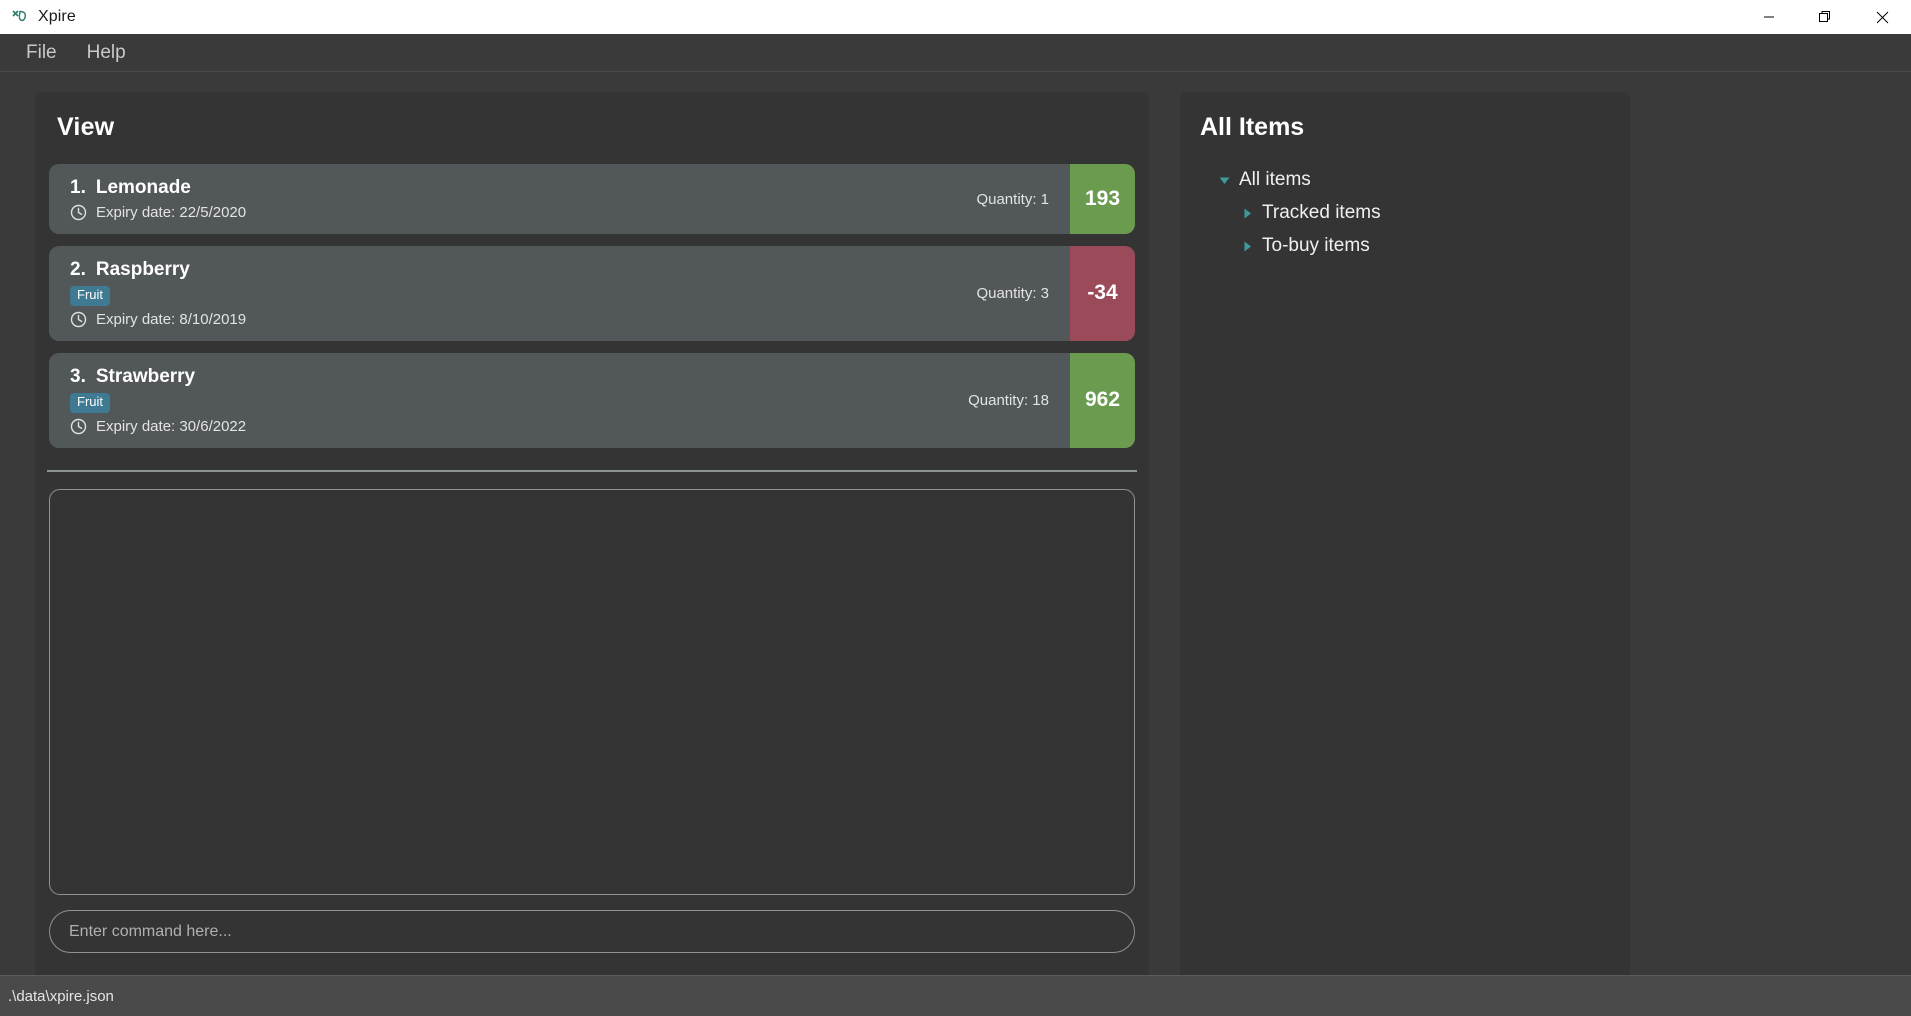  Describe the element at coordinates (1008, 400) in the screenshot. I see `item-quantity: Quantity: 18` at that location.